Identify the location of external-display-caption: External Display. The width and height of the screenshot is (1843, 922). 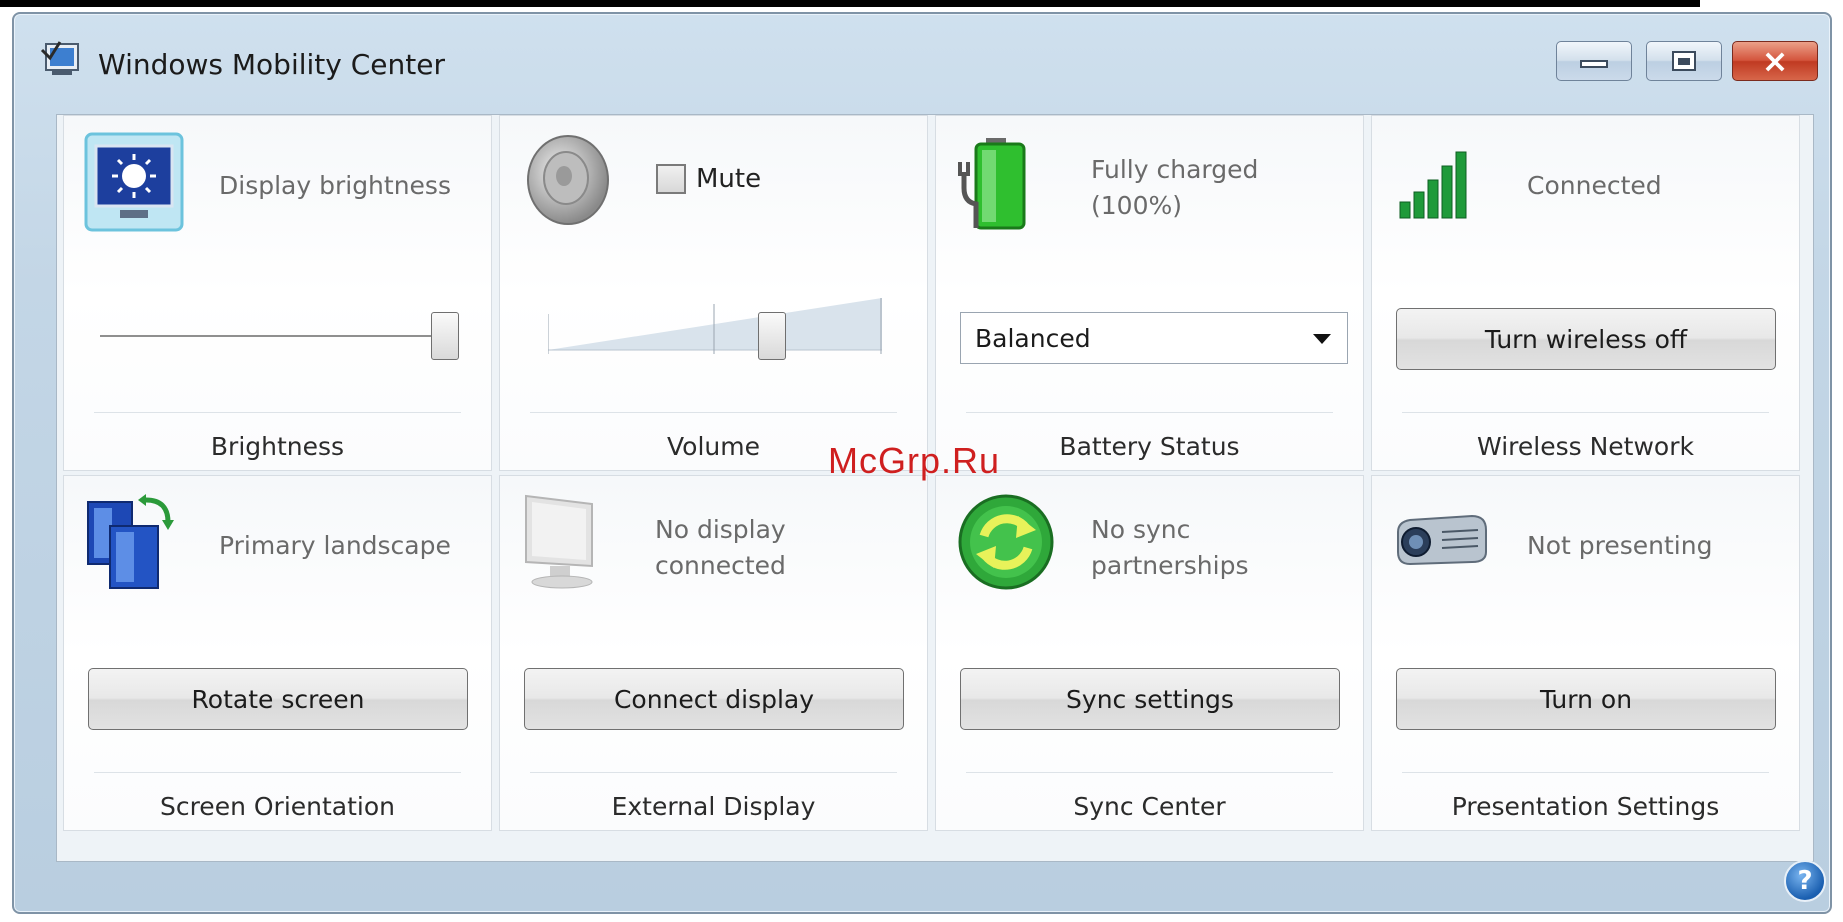
(713, 806).